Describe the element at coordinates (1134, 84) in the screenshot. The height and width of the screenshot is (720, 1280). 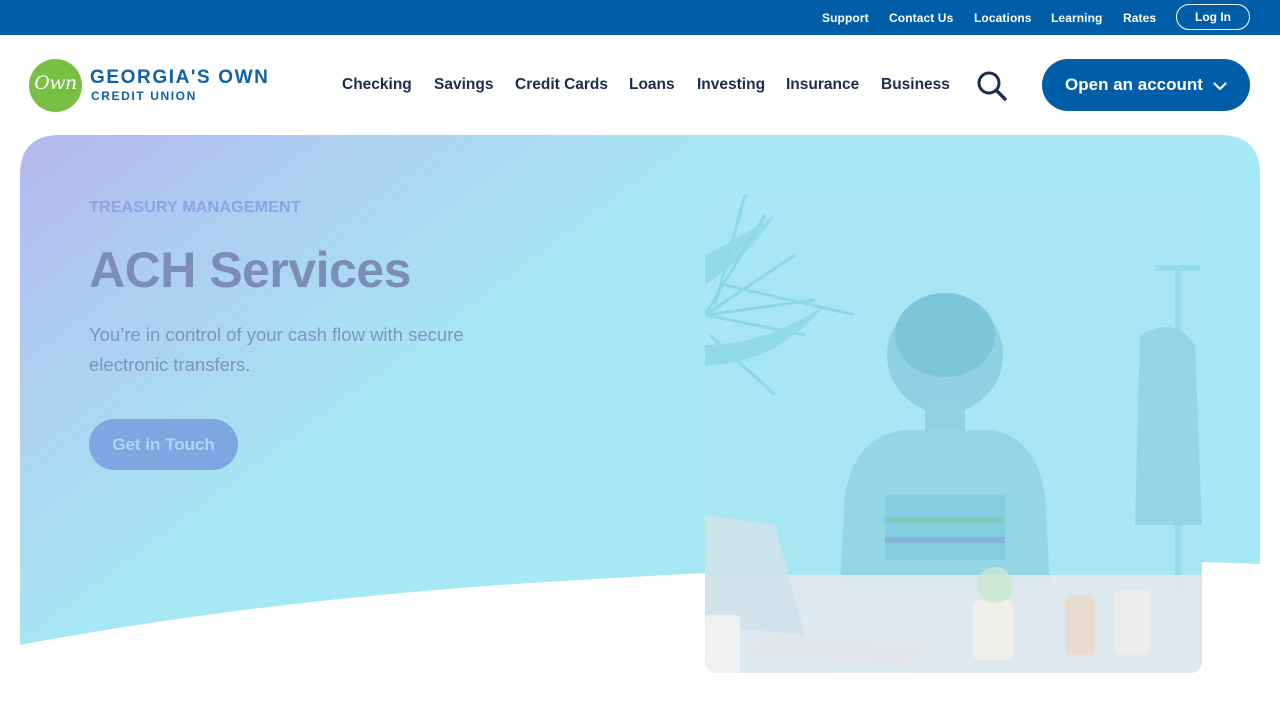
I see `open-account-label: Open an account` at that location.